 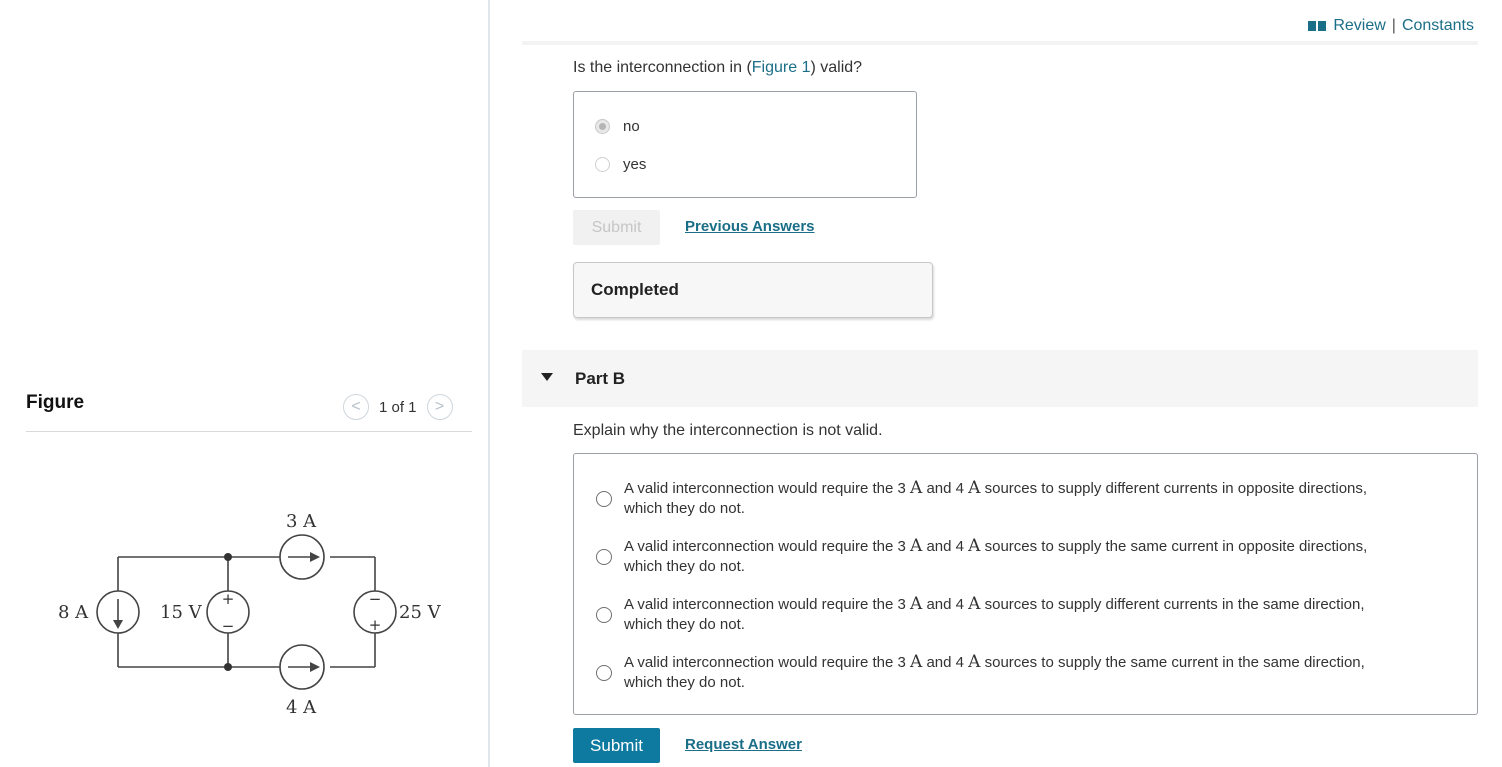 I want to click on chevron-left-icon: <, so click(x=356, y=406).